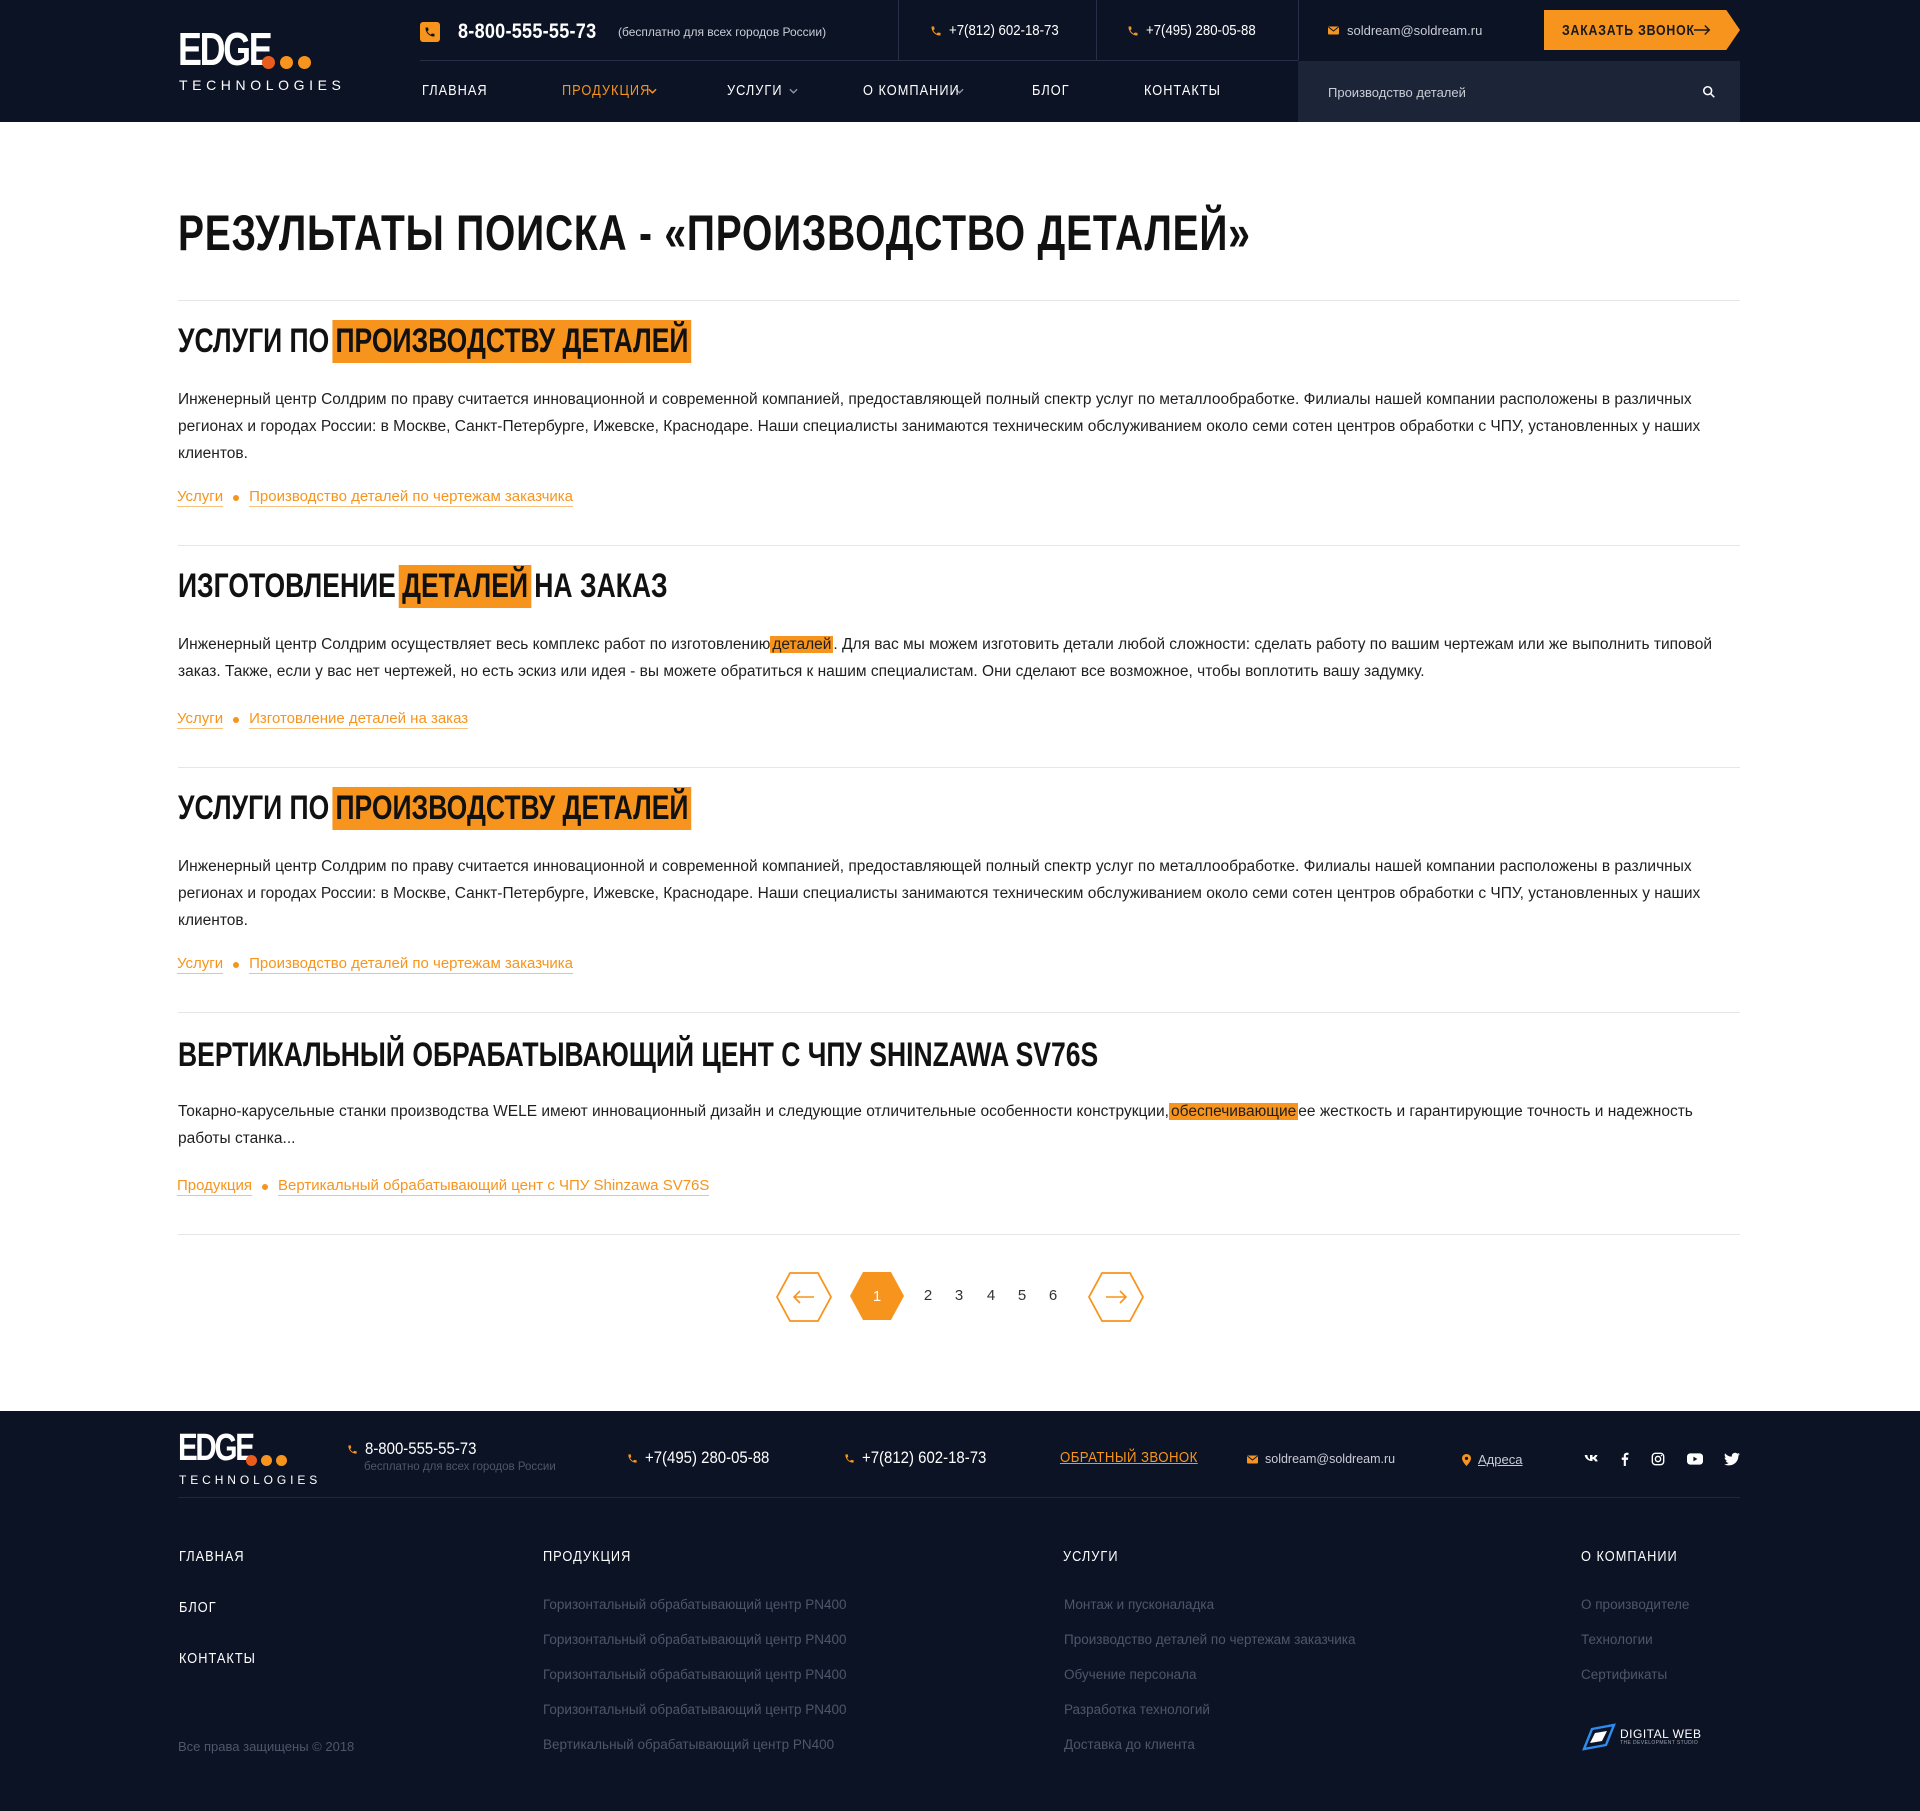 This screenshot has width=1920, height=1811. I want to click on footer-link-home: ГЛАВНАЯ, so click(212, 1556).